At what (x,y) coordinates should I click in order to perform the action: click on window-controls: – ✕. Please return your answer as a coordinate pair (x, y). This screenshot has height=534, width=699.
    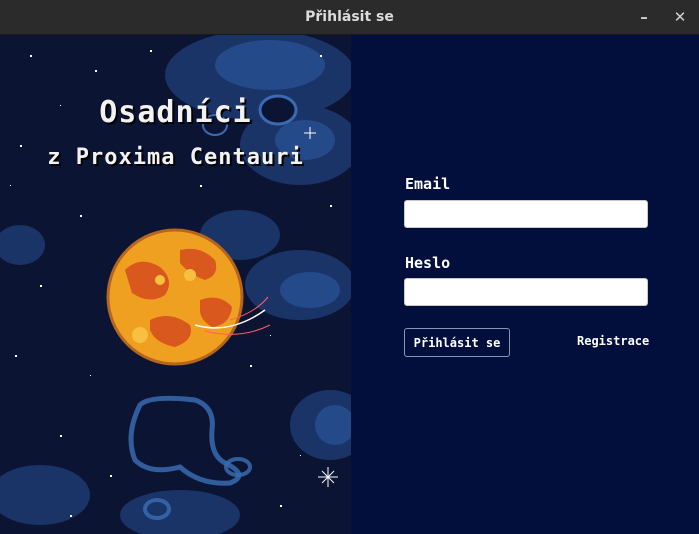
    Looking at the image, I should click on (662, 17).